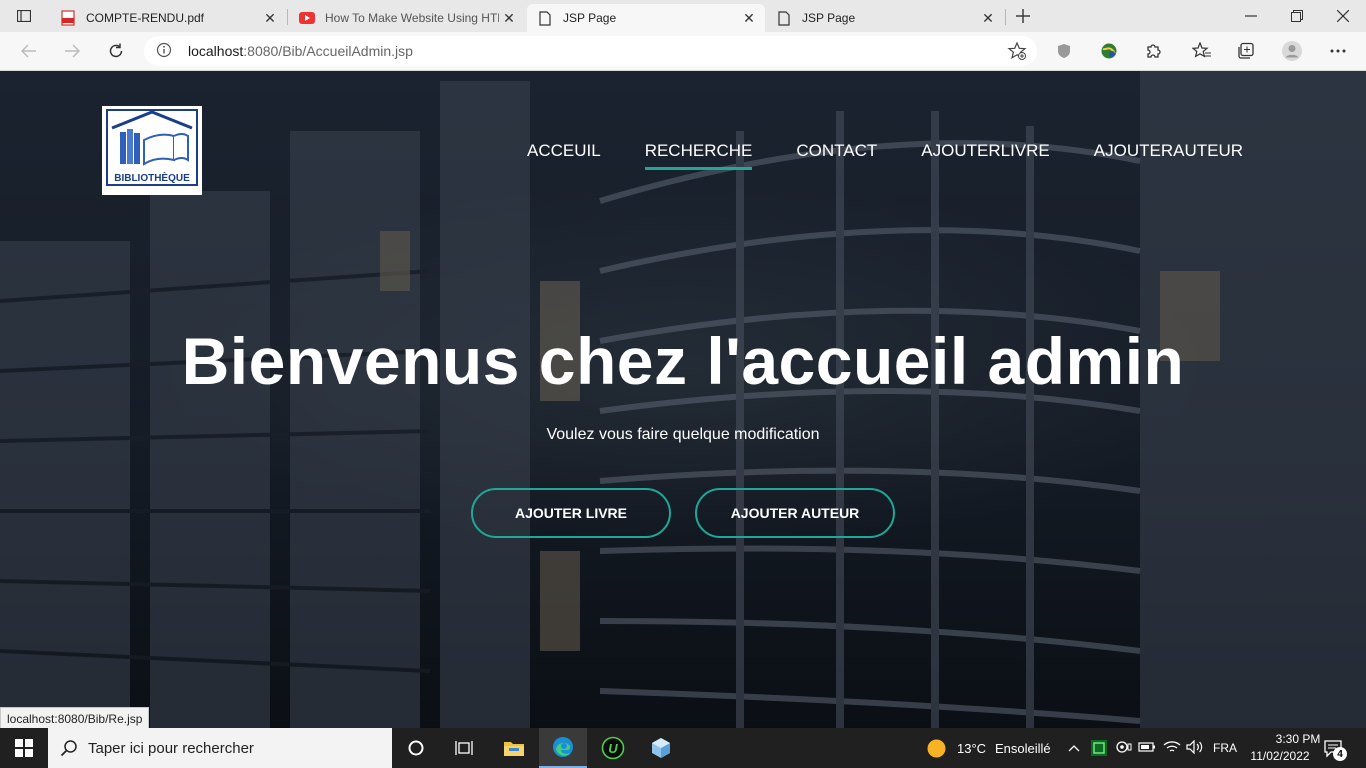 The width and height of the screenshot is (1366, 768). What do you see at coordinates (24, 16) in the screenshot?
I see `tab-actions-icon` at bounding box center [24, 16].